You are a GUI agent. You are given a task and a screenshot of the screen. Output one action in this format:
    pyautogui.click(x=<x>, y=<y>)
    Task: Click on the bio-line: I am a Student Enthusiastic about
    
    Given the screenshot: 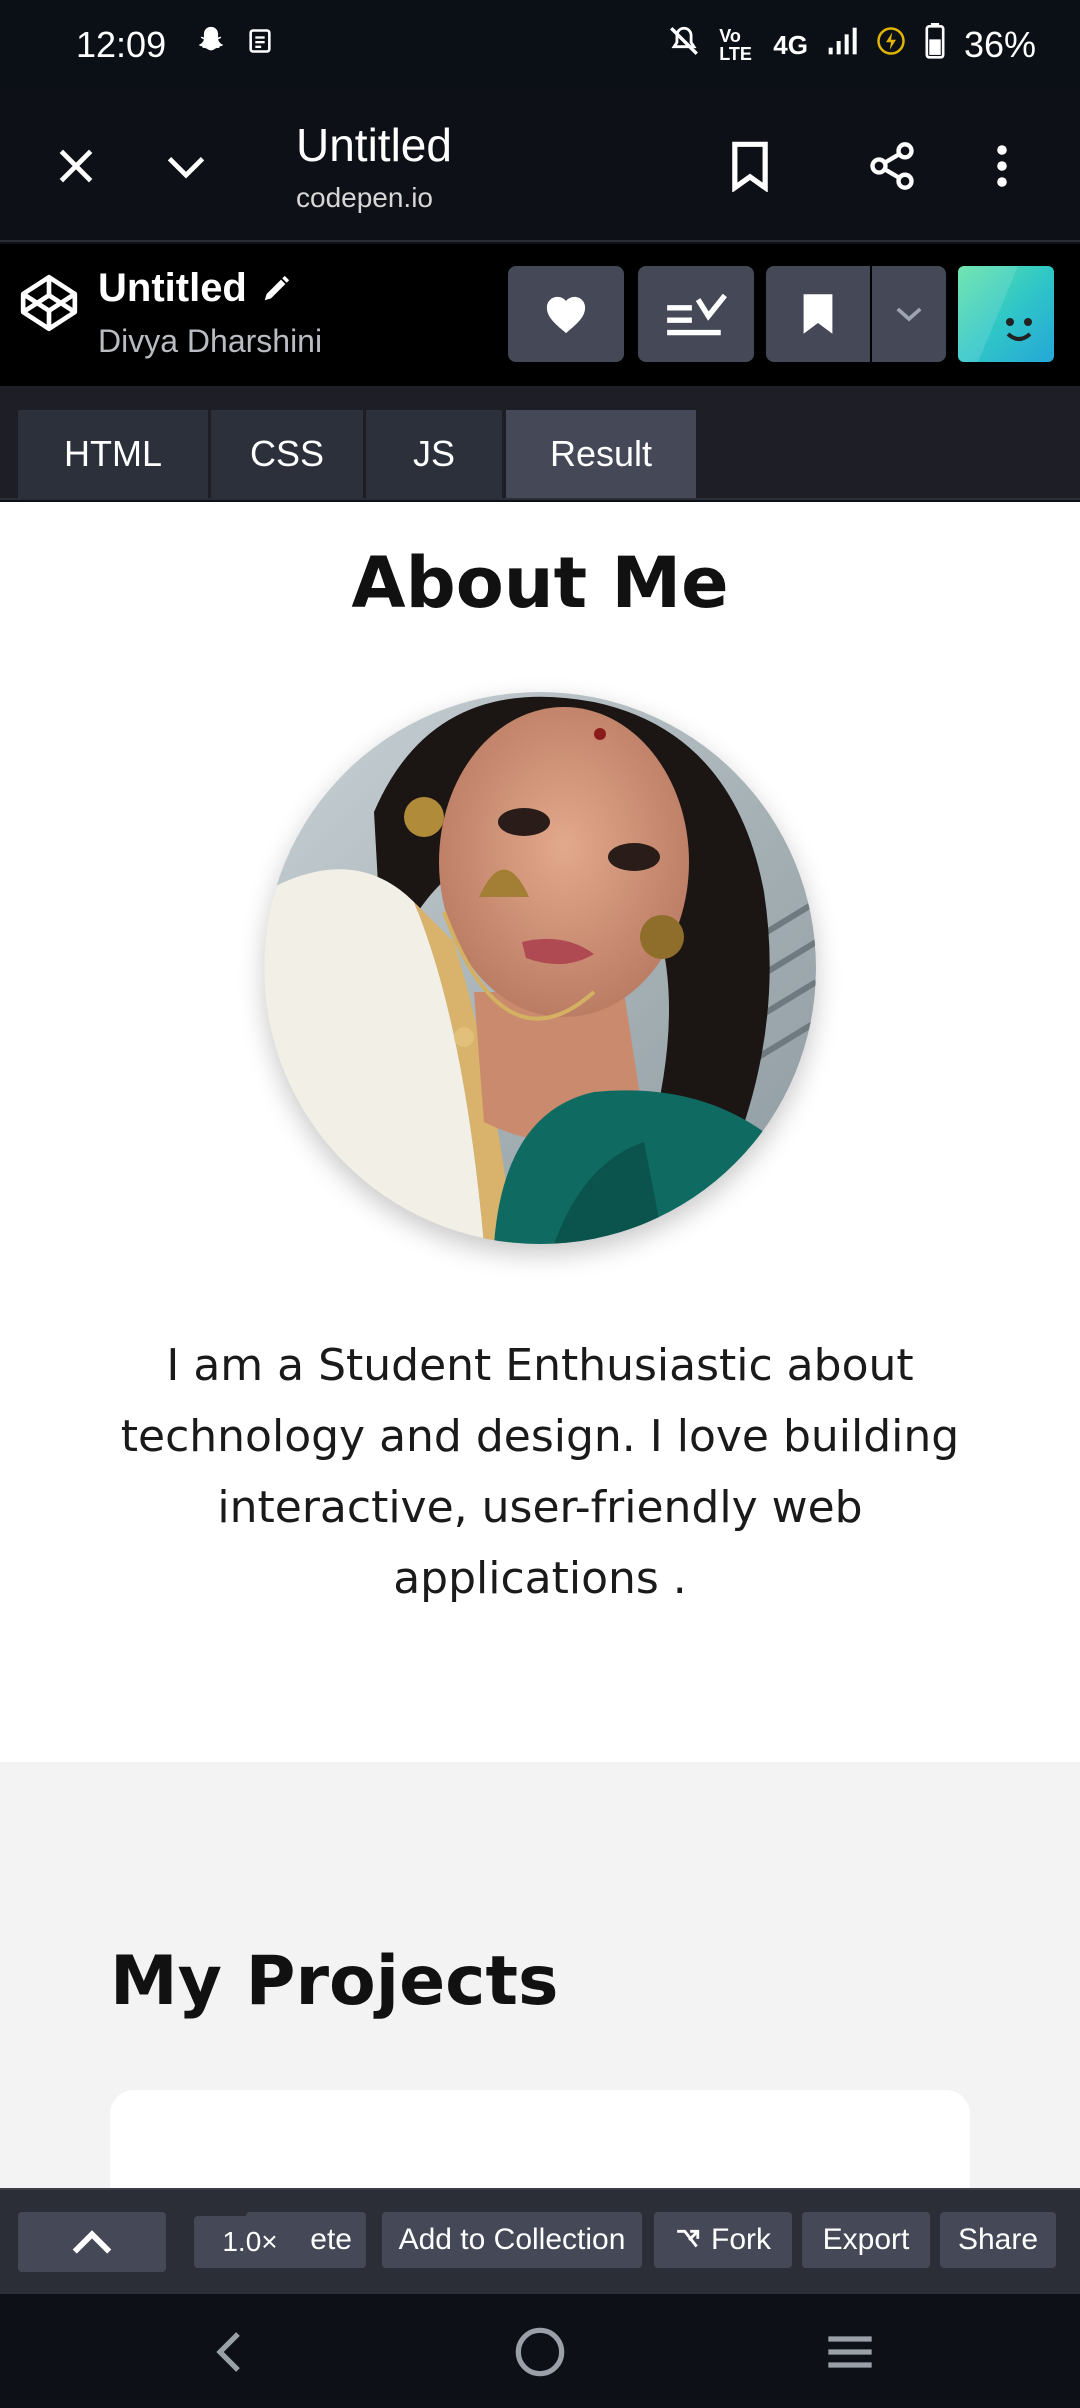 What is the action you would take?
    pyautogui.click(x=540, y=1365)
    